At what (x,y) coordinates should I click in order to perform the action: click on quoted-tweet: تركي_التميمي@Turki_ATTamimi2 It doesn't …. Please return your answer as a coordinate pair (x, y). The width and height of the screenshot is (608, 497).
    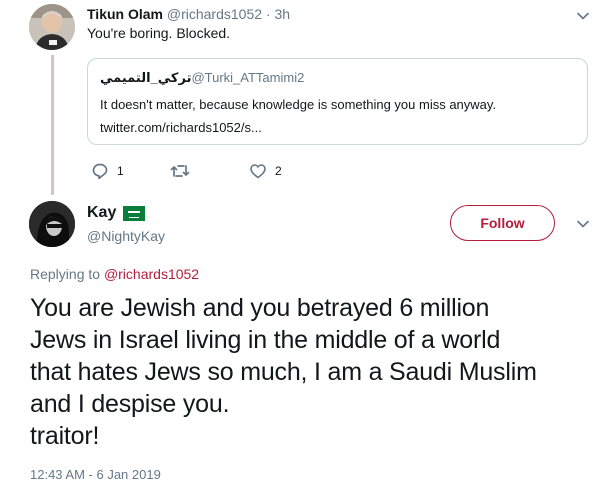
    Looking at the image, I should click on (337, 101).